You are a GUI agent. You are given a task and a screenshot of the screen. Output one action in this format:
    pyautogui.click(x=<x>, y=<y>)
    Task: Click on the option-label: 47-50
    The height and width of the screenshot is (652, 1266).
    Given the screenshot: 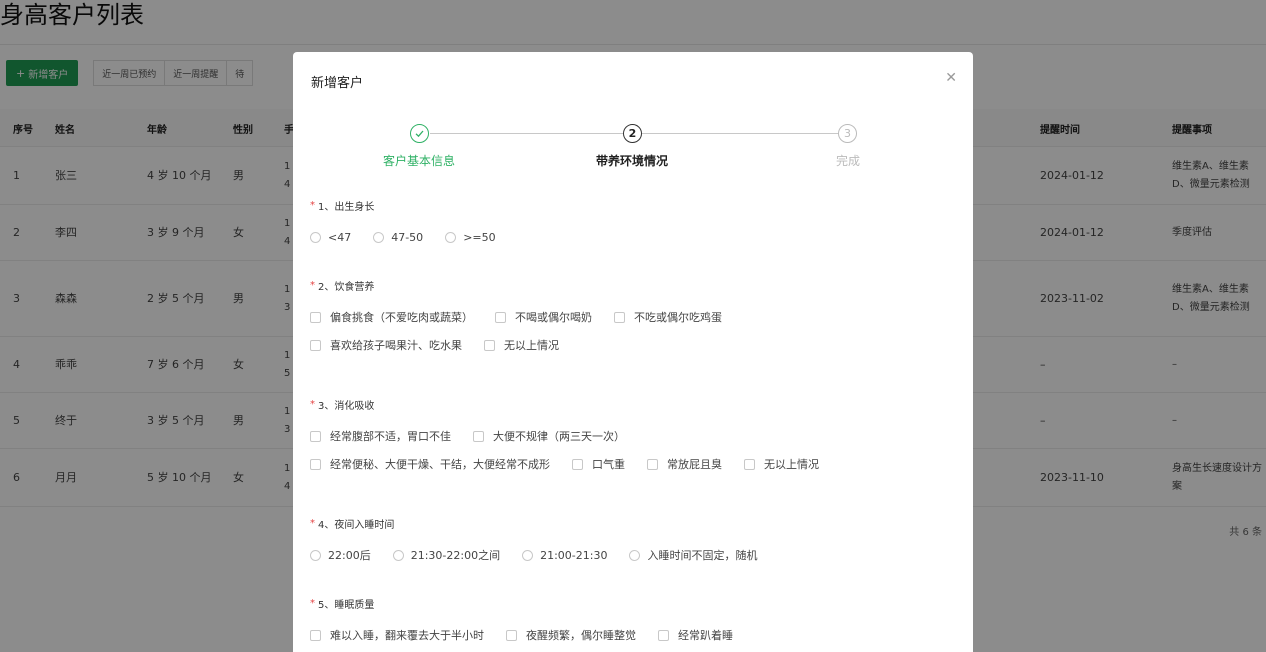 What is the action you would take?
    pyautogui.click(x=407, y=237)
    